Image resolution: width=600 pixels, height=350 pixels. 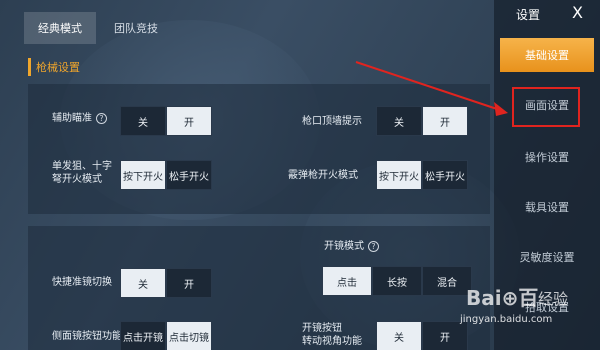 I want to click on watermark-logo: Bai⊕百, so click(x=502, y=298).